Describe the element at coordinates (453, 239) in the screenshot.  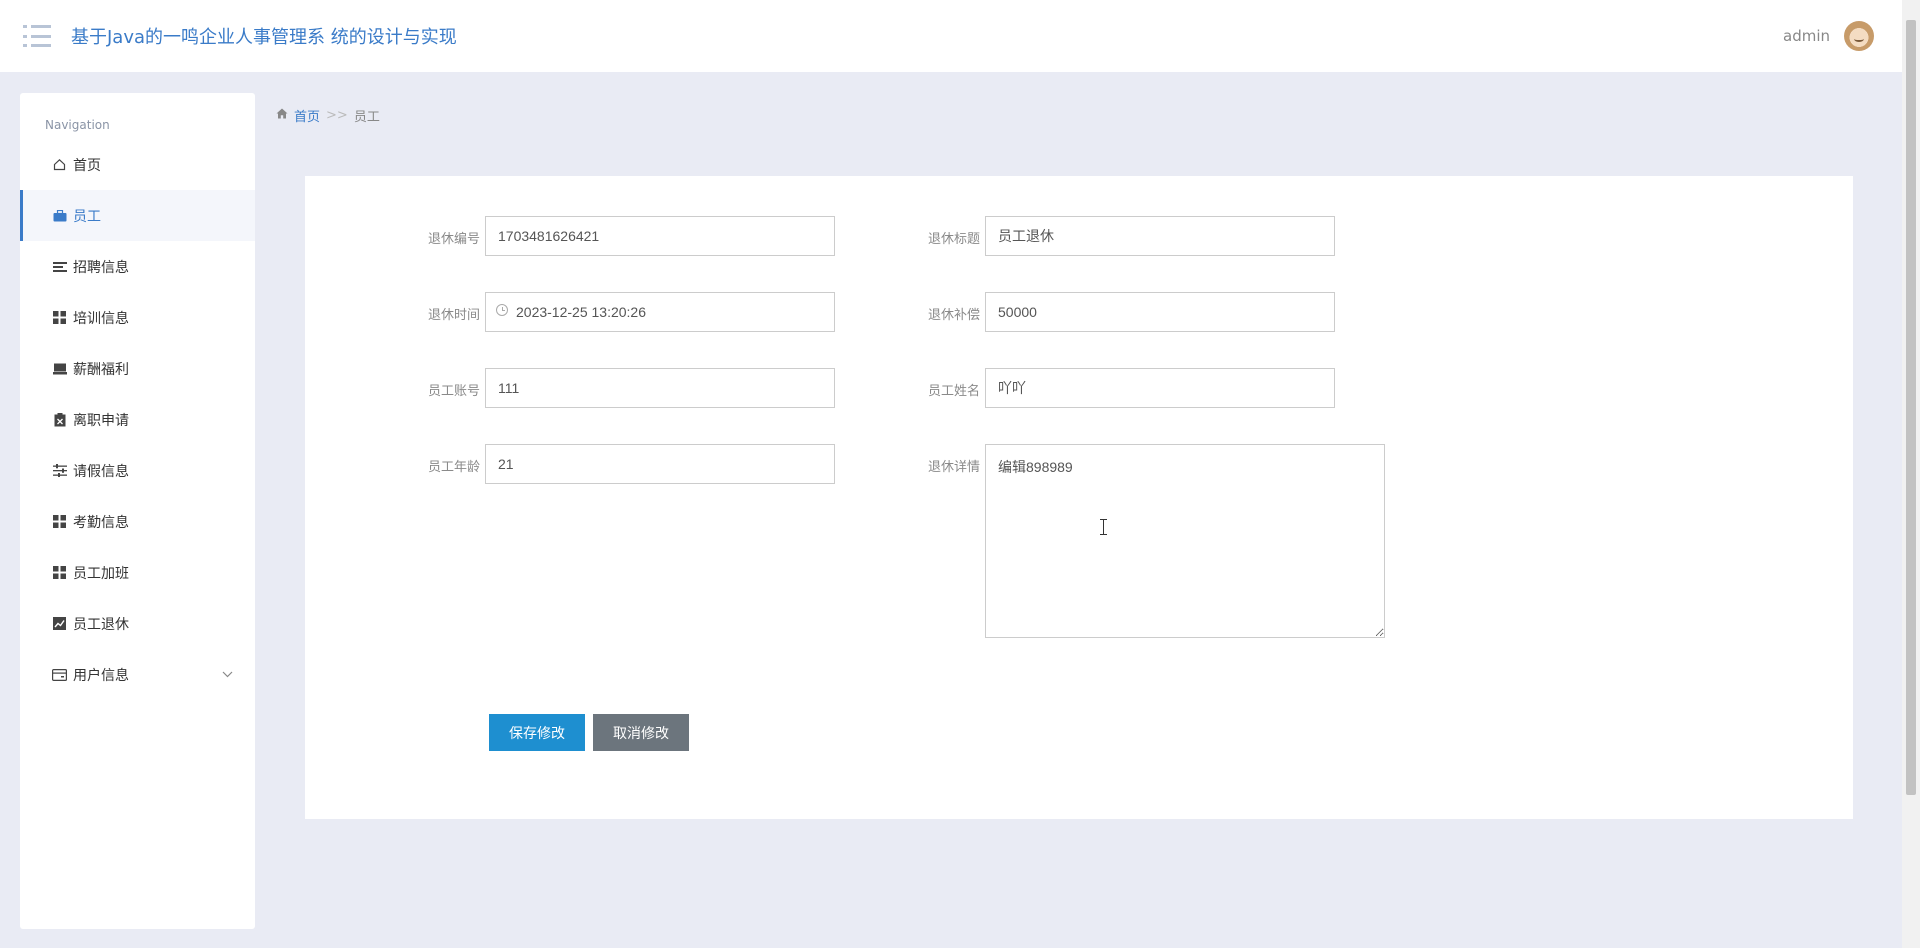
I see `retire-no-label: 退休编号` at that location.